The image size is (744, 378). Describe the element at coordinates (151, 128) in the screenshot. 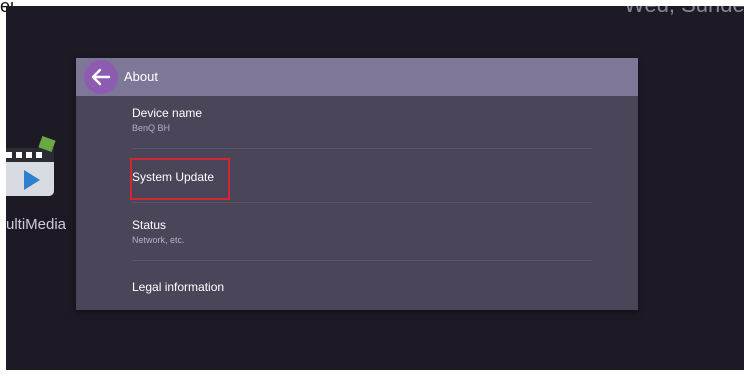

I see `menu-item-subtitle: BenQ BH` at that location.